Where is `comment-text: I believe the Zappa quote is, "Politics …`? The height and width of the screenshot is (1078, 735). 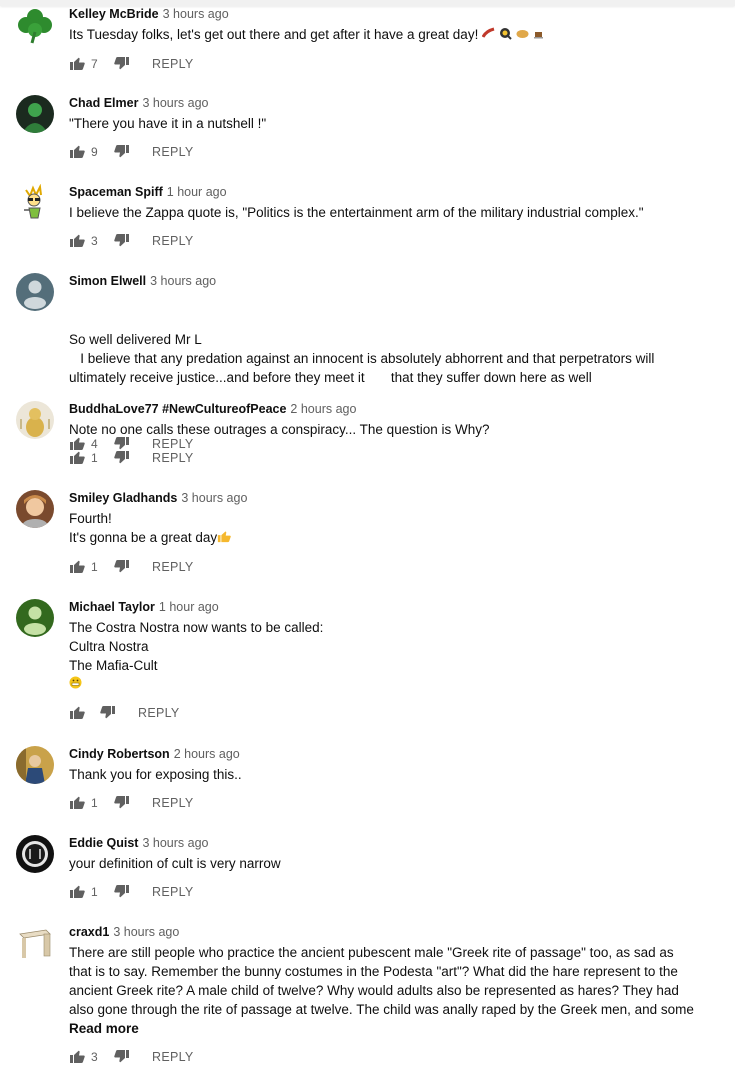
comment-text: I believe the Zappa quote is, "Politics … is located at coordinates (382, 212).